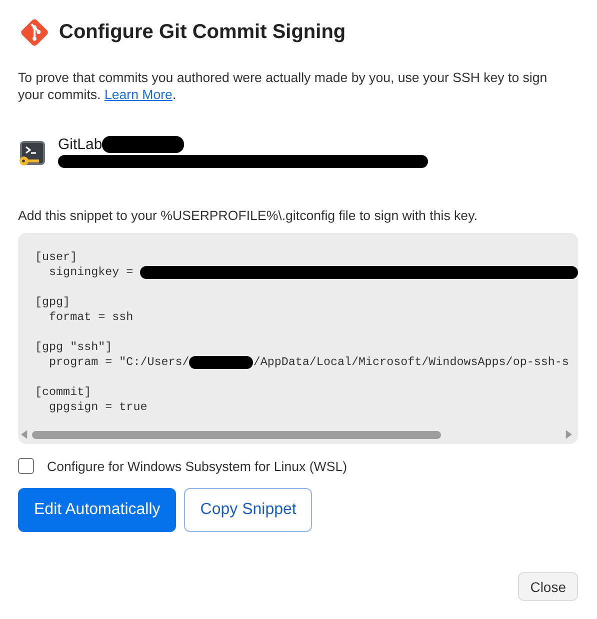  Describe the element at coordinates (197, 466) in the screenshot. I see `checkbox-label: Configure for Windows Subsystem for Linux (WSL)` at that location.